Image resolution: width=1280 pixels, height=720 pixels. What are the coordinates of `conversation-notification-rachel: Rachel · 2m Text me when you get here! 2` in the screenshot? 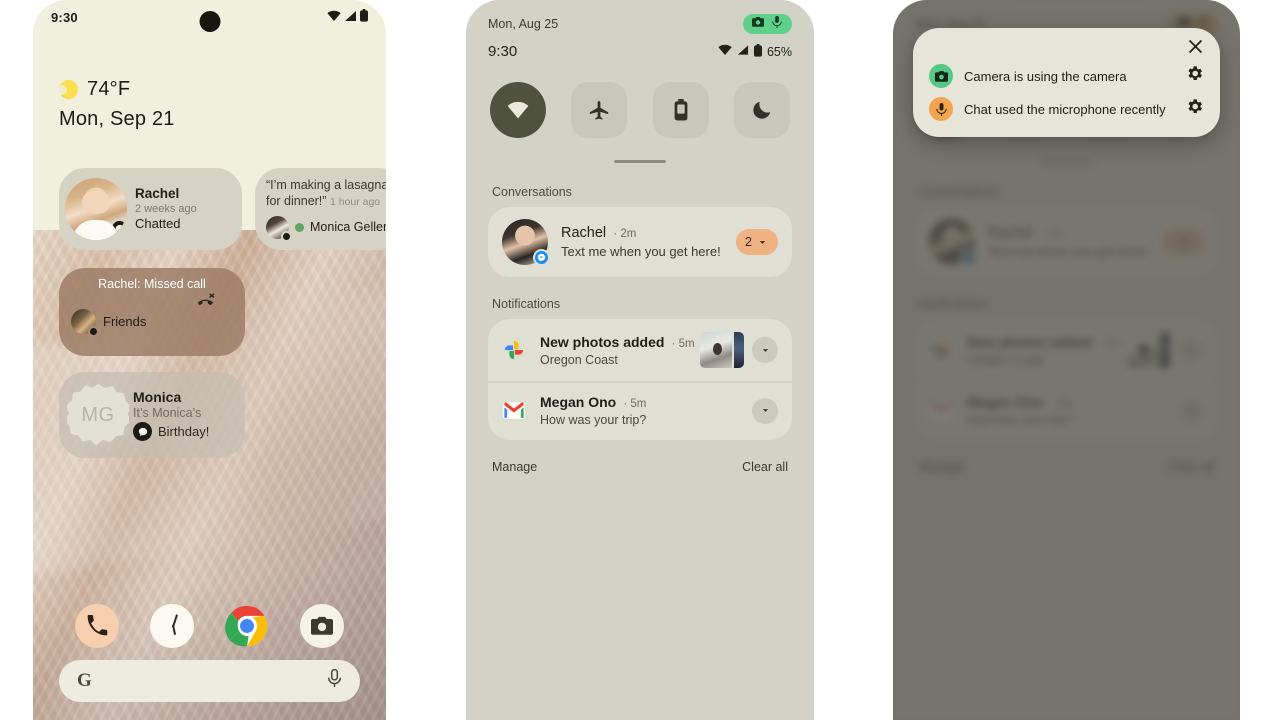 It's located at (640, 242).